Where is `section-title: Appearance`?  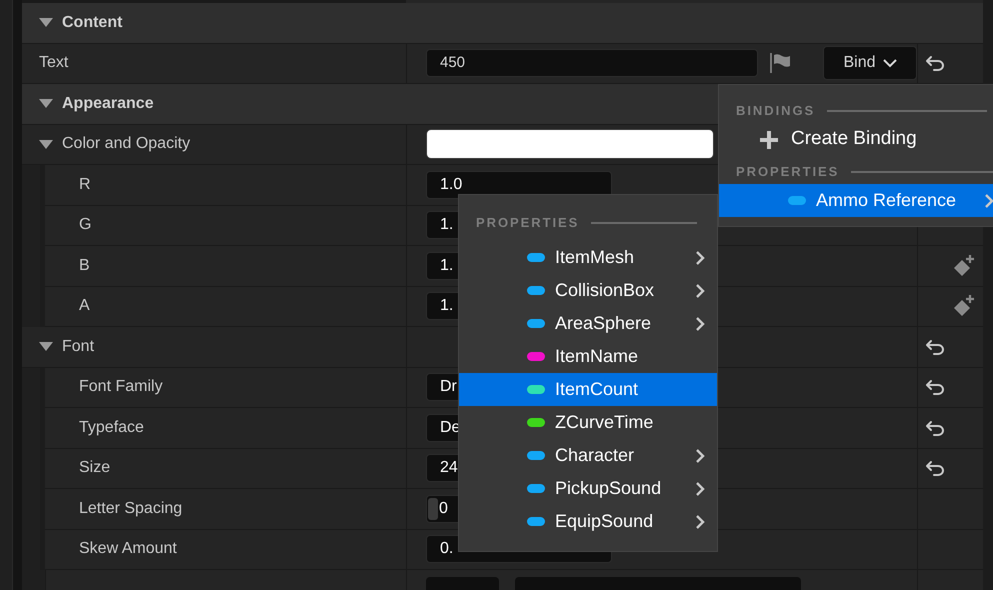 section-title: Appearance is located at coordinates (108, 104).